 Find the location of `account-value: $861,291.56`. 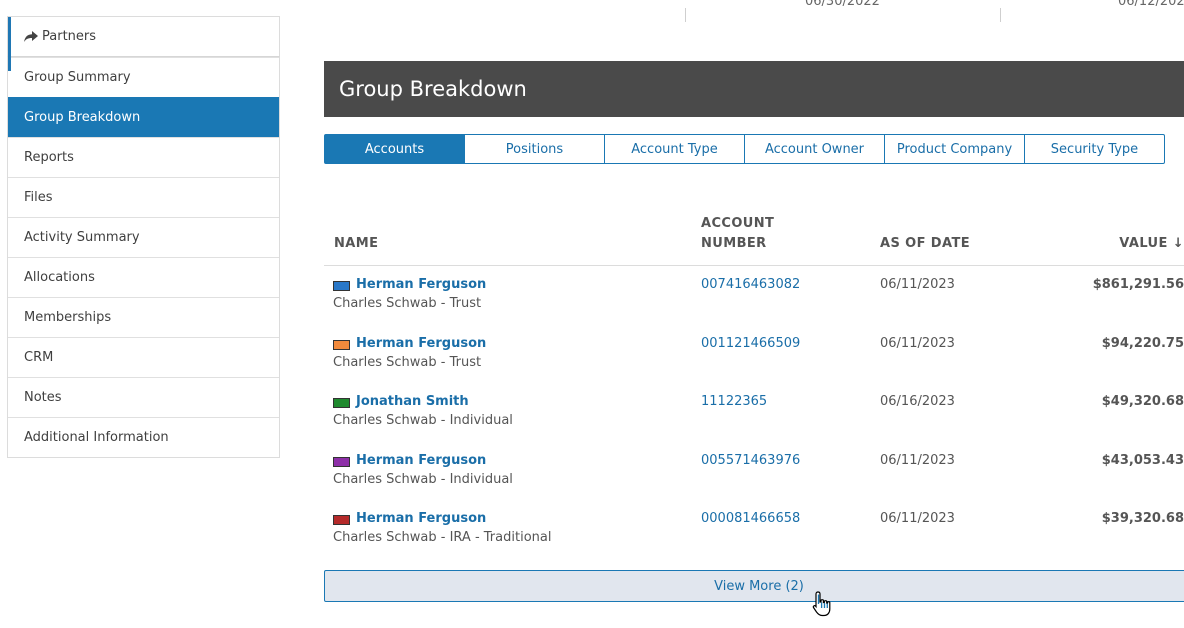

account-value: $861,291.56 is located at coordinates (1138, 284).